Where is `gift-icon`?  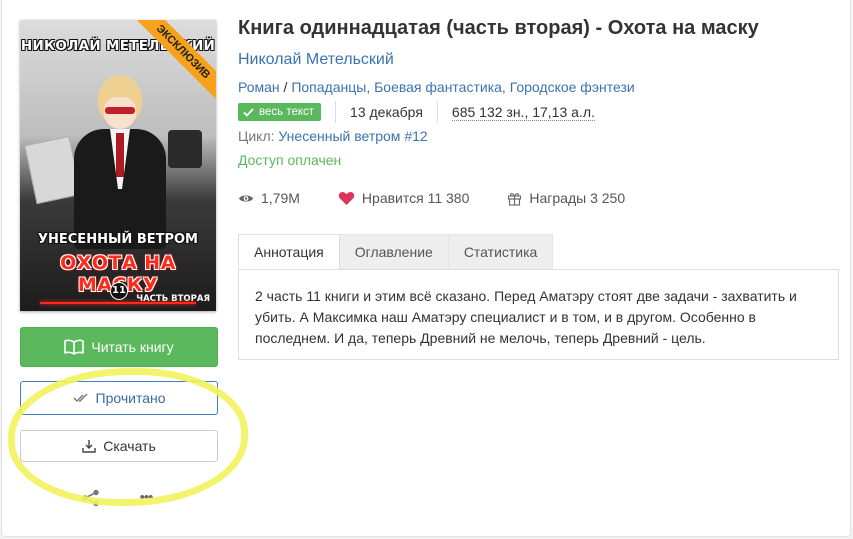 gift-icon is located at coordinates (514, 198).